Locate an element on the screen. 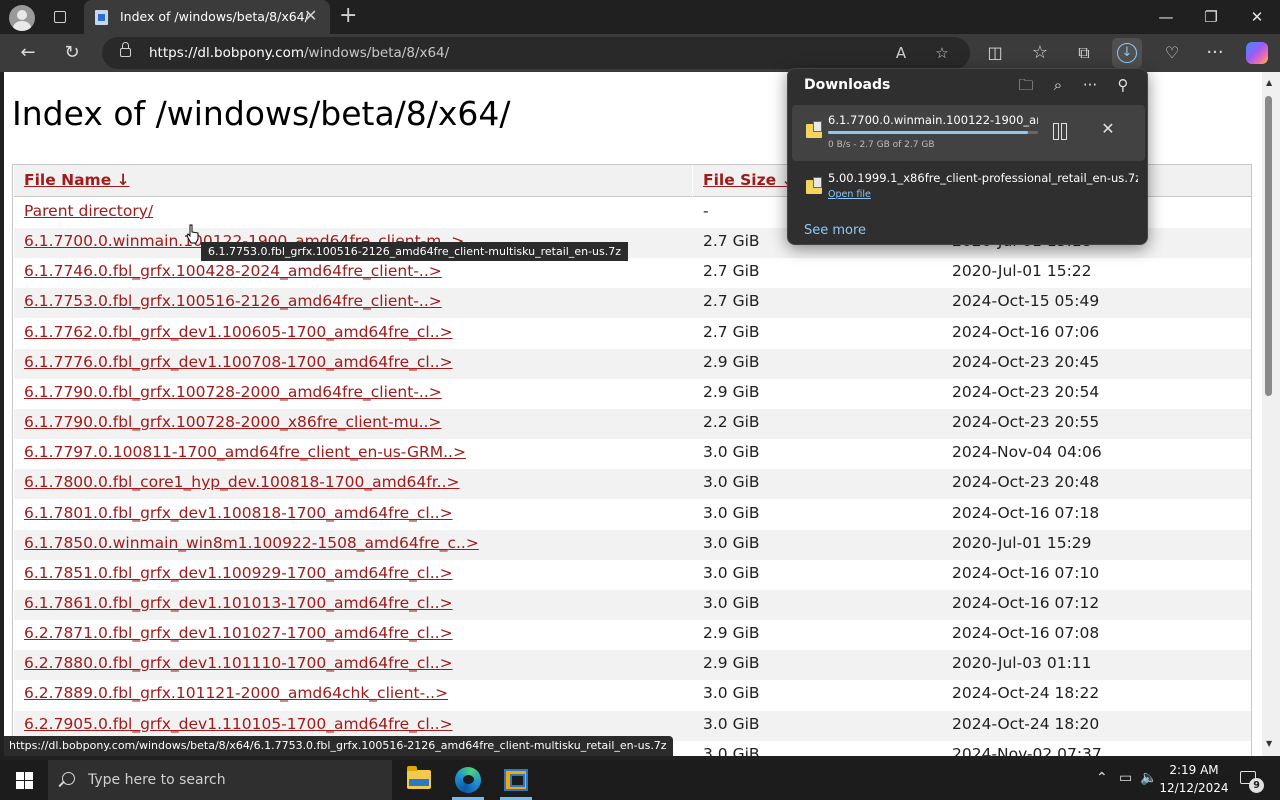 Image resolution: width=1280 pixels, height=800 pixels. edge-button is located at coordinates (468, 780).